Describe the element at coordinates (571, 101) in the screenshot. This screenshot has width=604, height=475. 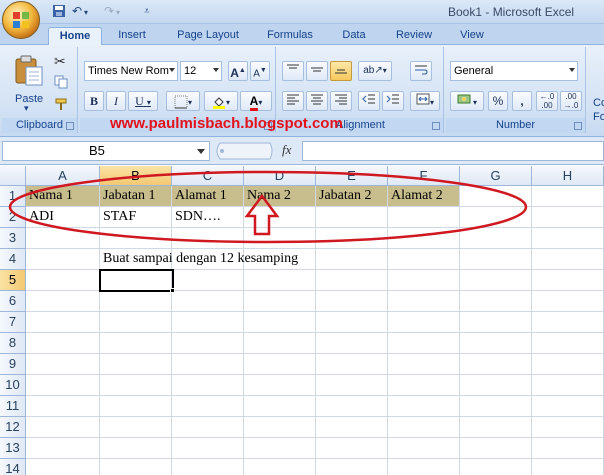
I see `decrease-decimal-button: .00 →.0` at that location.